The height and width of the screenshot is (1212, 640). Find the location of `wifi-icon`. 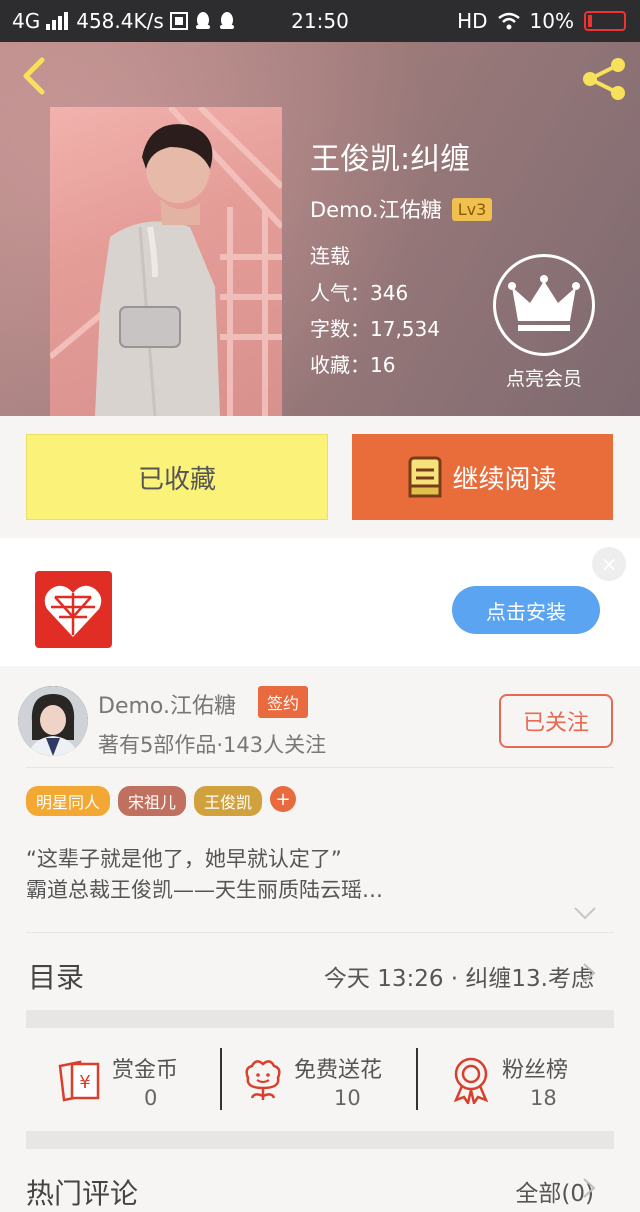

wifi-icon is located at coordinates (508, 21).